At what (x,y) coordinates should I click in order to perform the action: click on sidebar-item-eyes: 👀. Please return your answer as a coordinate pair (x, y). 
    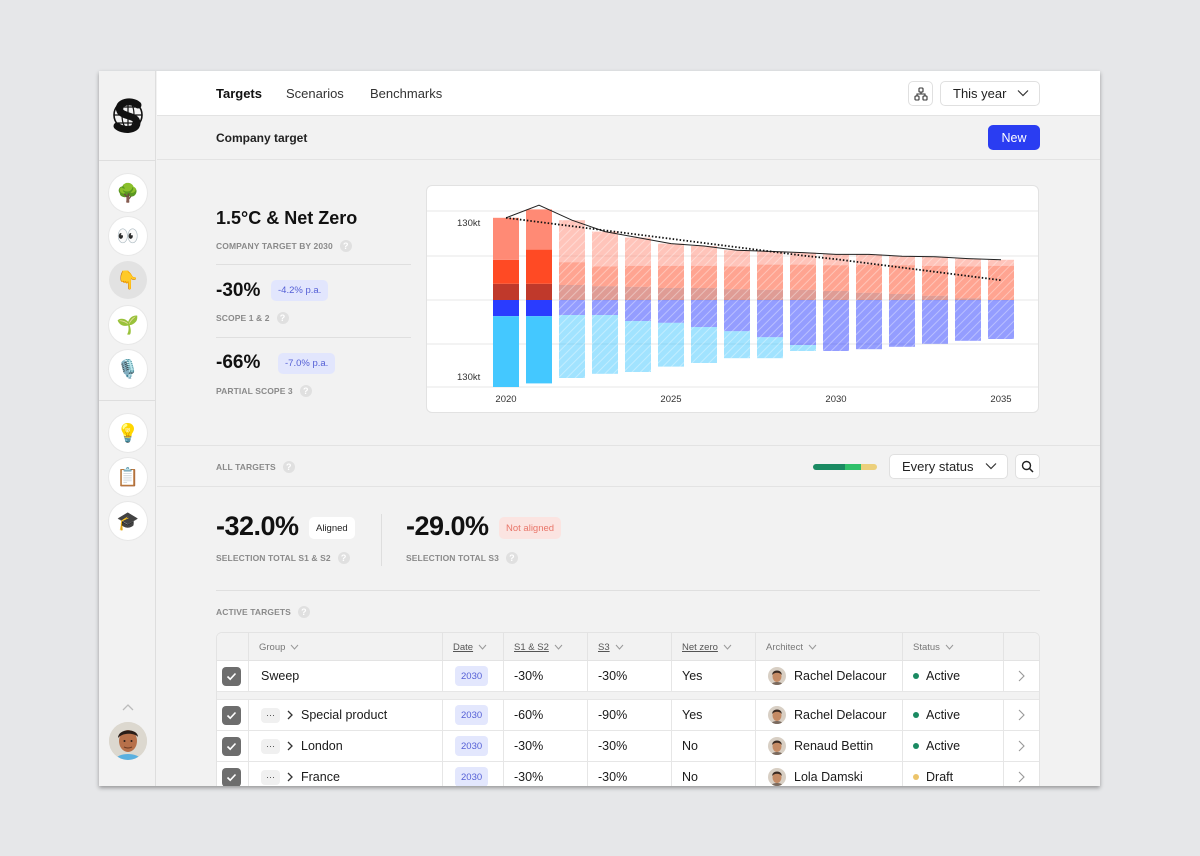
    Looking at the image, I should click on (128, 236).